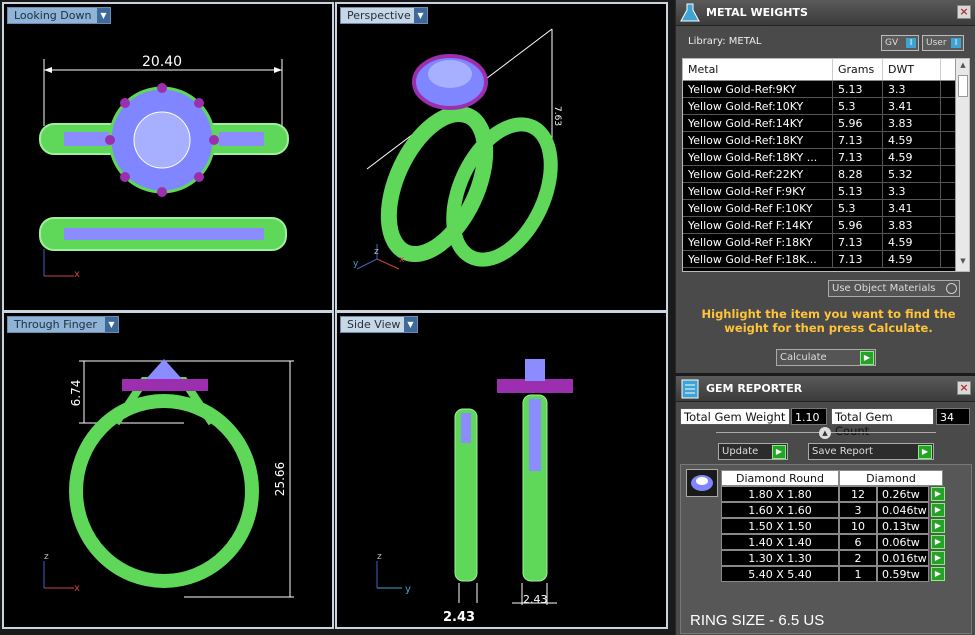 The image size is (975, 635). What do you see at coordinates (162, 62) in the screenshot?
I see `dim-width-label: 20.40` at bounding box center [162, 62].